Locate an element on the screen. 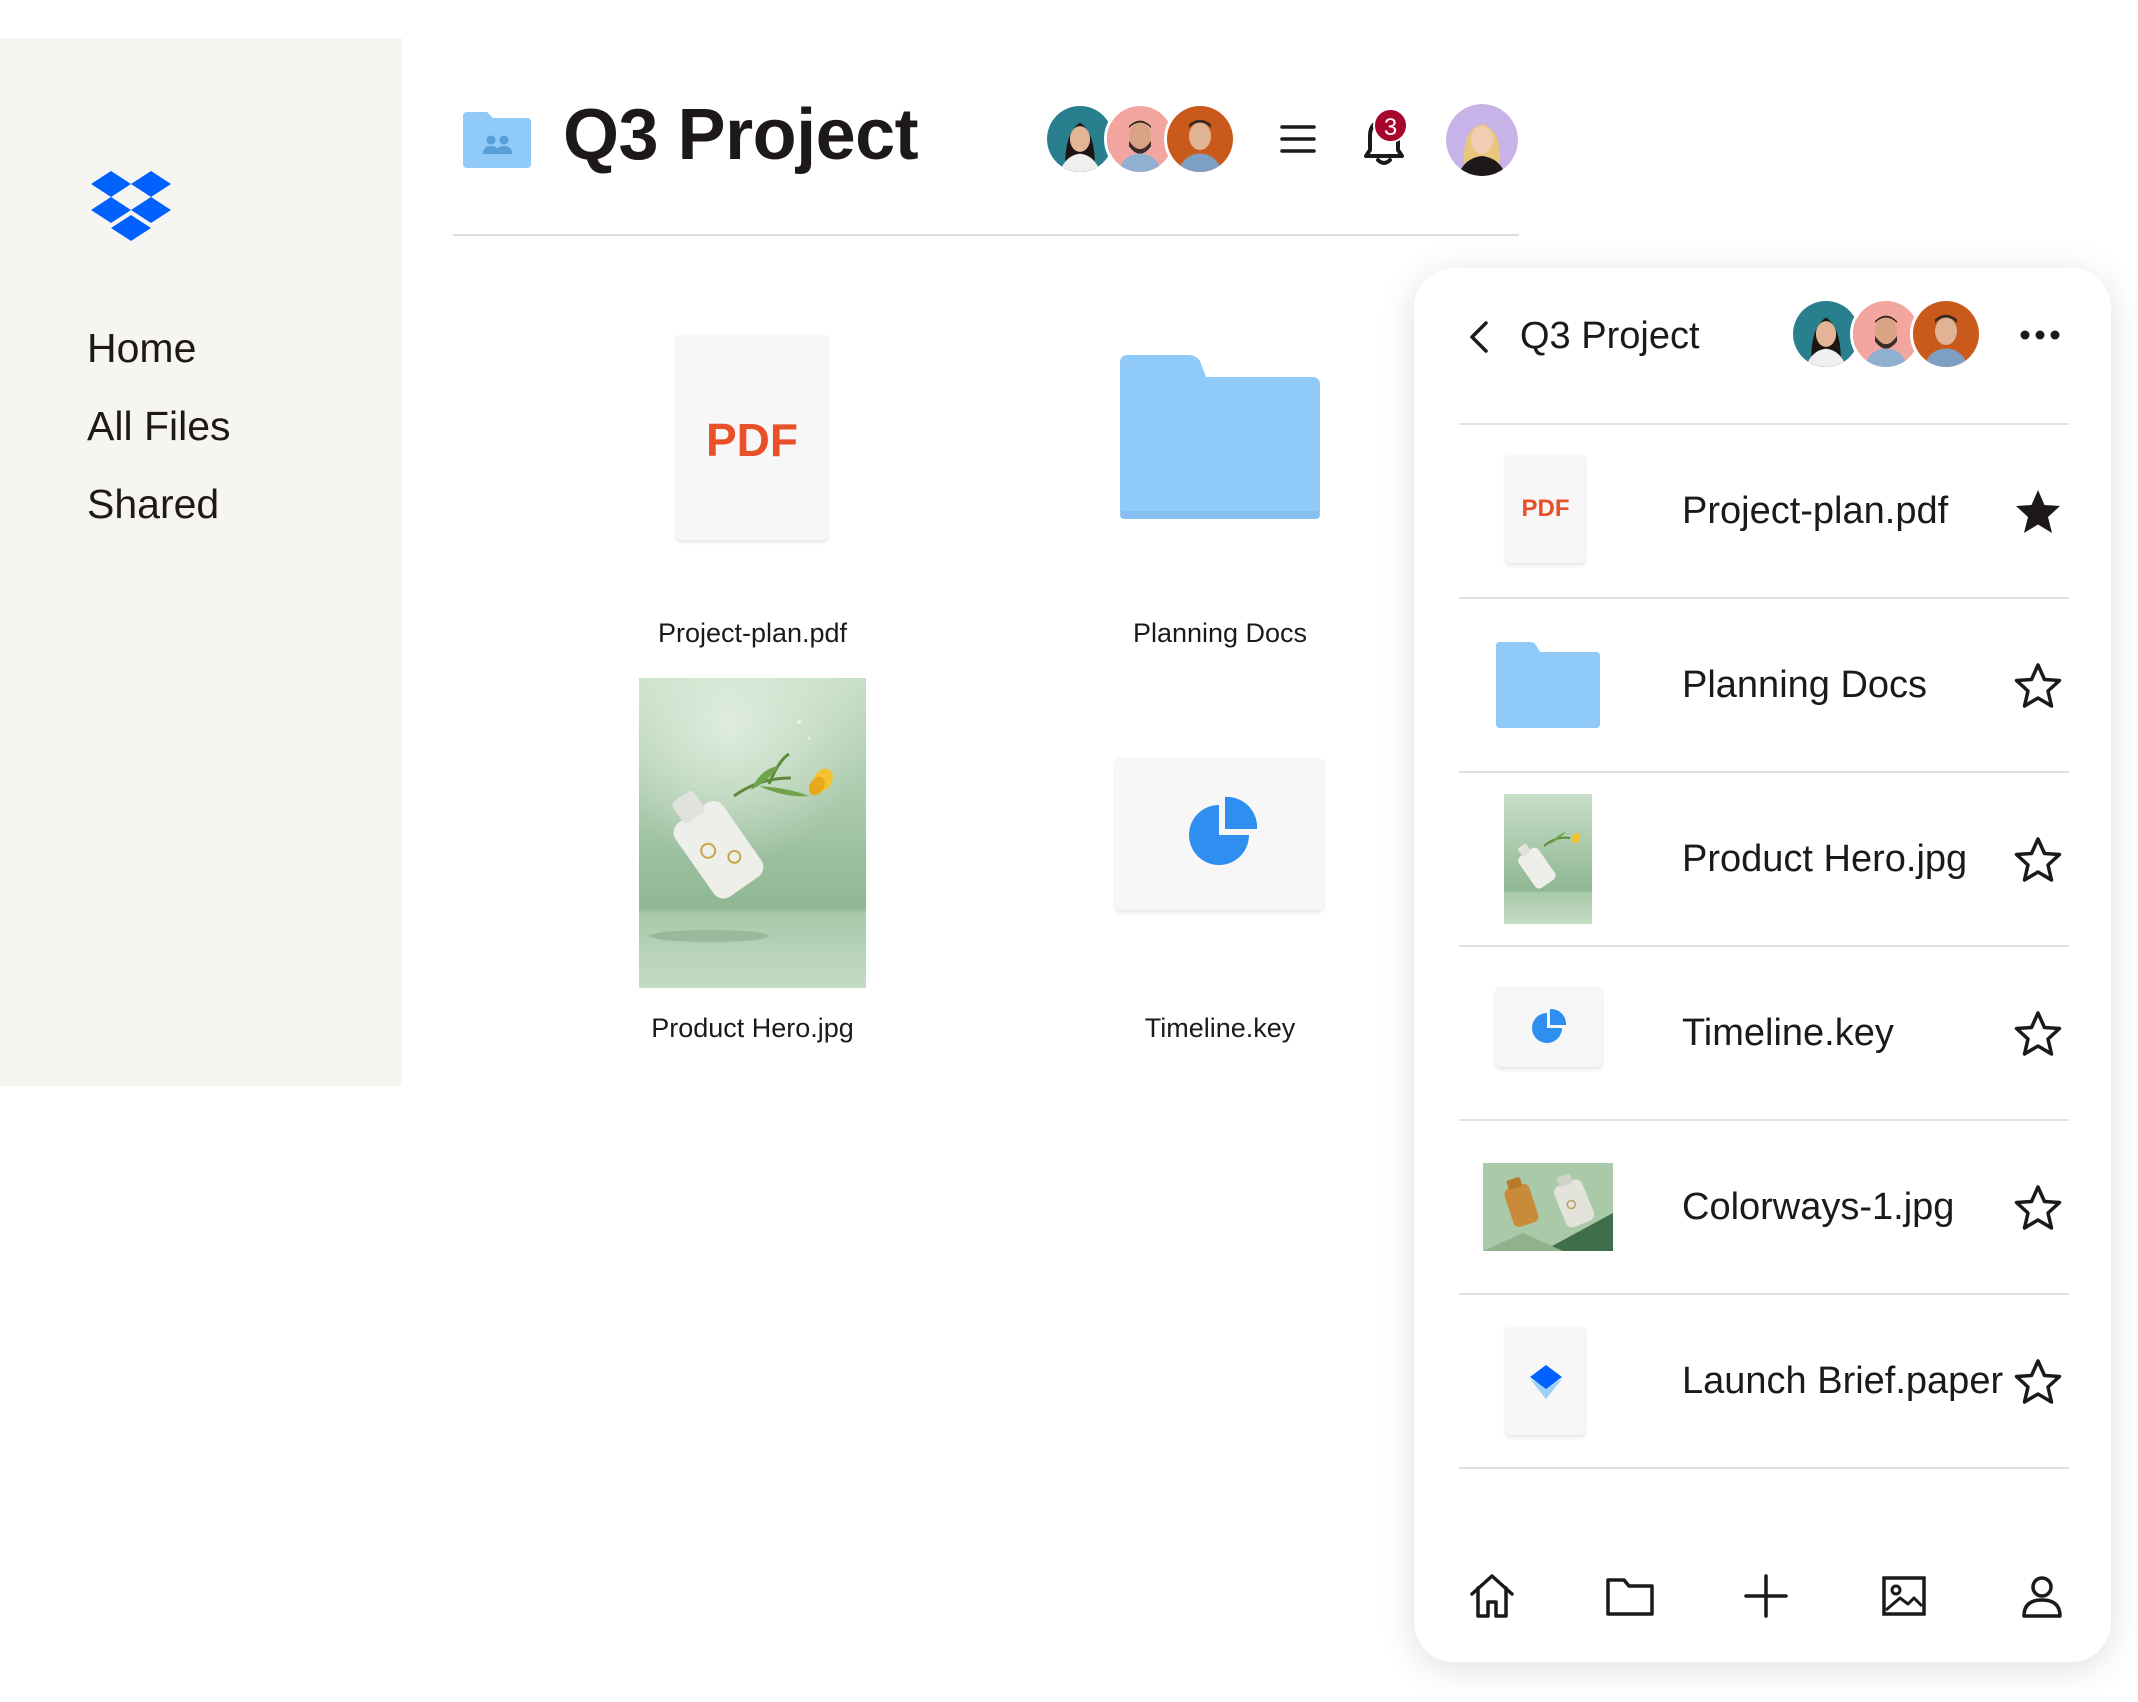 Image resolution: width=2138 pixels, height=1702 pixels. list-item: Product Hero.jpg is located at coordinates (1764, 859).